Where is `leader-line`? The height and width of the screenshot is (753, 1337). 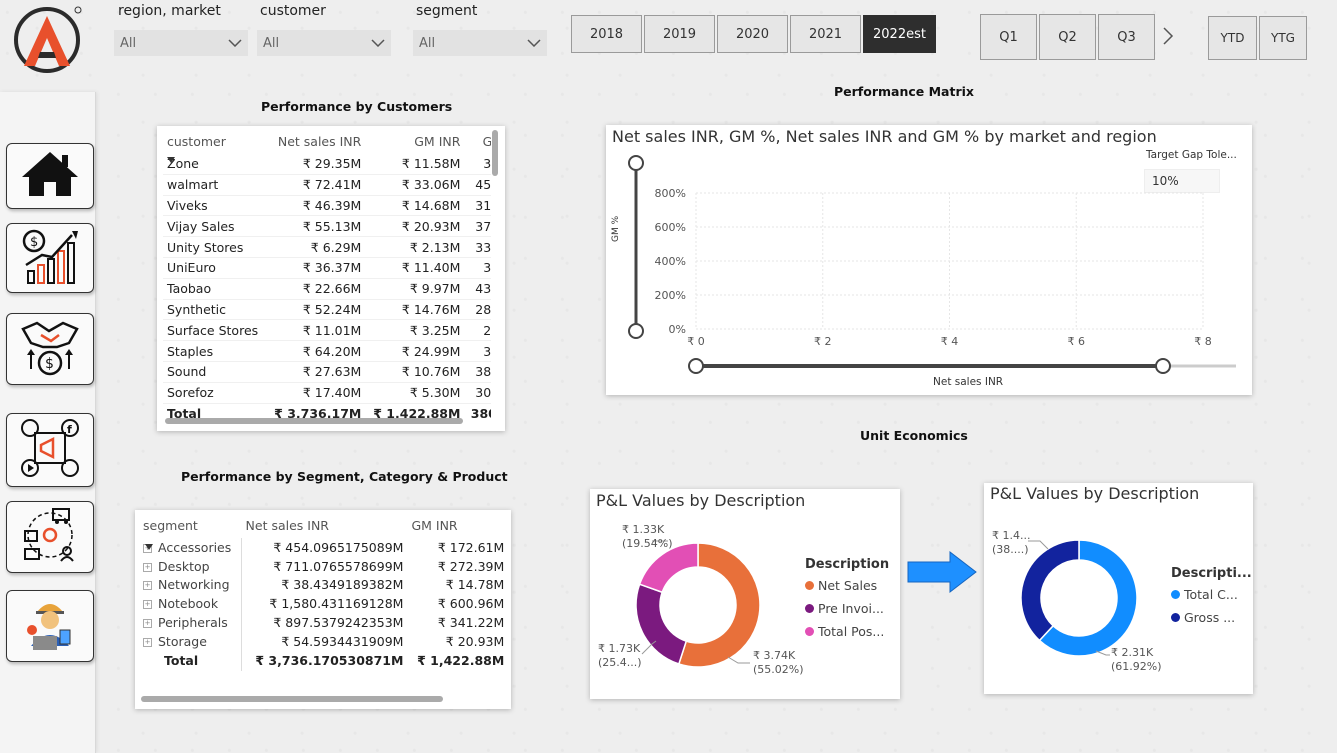
leader-line is located at coordinates (1038, 545).